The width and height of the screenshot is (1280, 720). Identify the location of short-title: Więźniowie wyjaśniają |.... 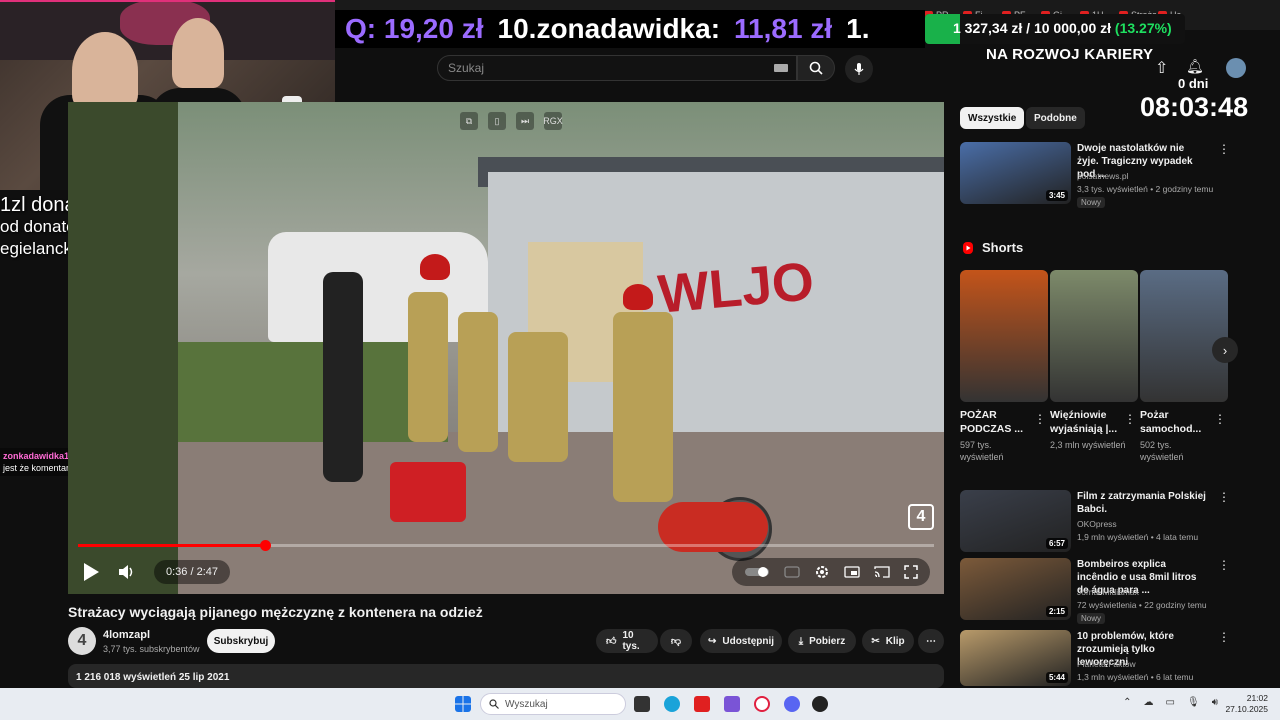
(1086, 422).